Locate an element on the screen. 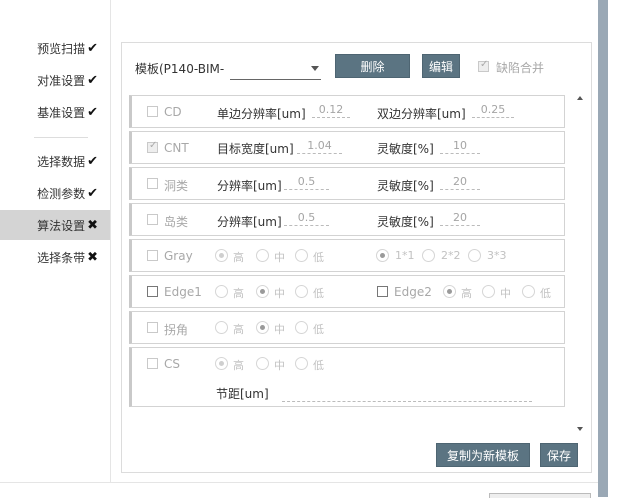 This screenshot has width=628, height=498. bottom-divider is located at coordinates (299, 482).